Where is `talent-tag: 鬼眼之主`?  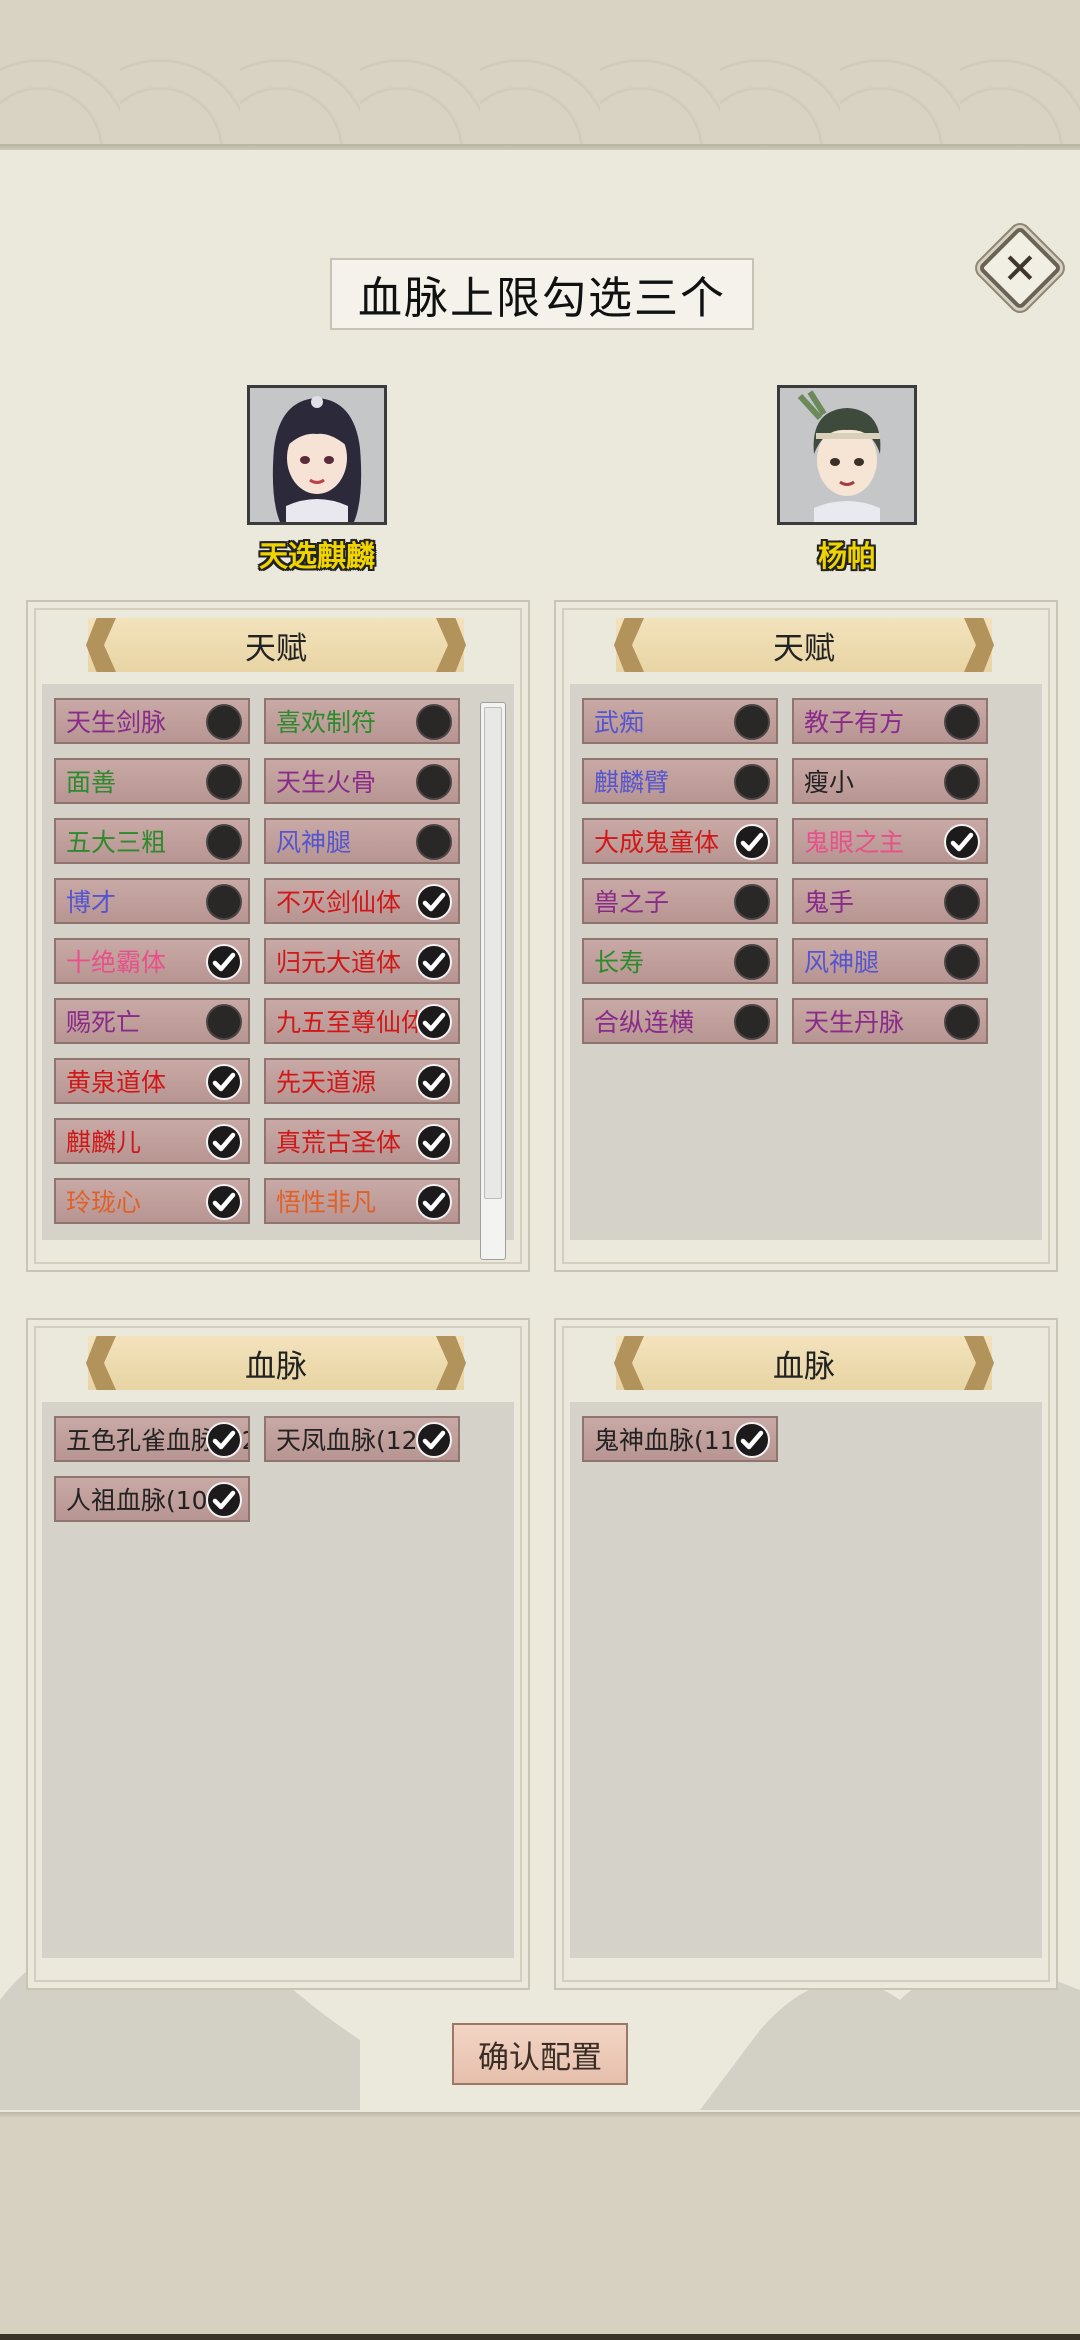 talent-tag: 鬼眼之主 is located at coordinates (890, 841).